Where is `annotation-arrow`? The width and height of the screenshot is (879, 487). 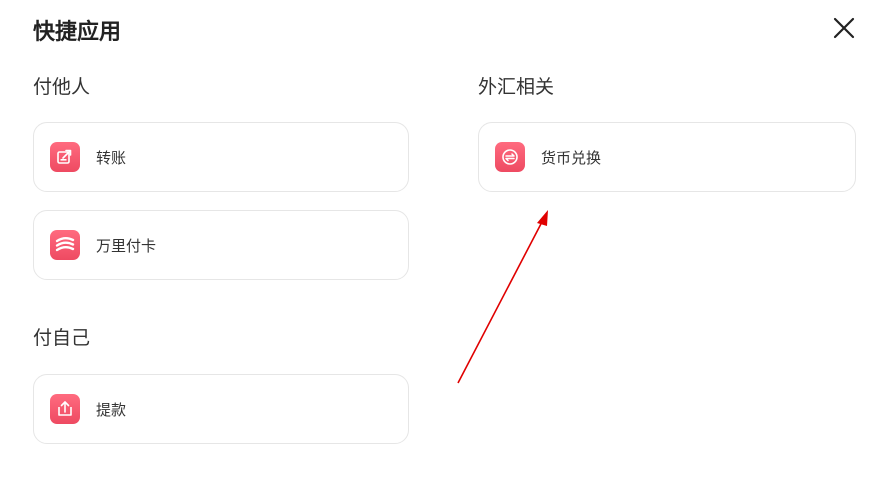 annotation-arrow is located at coordinates (502, 297).